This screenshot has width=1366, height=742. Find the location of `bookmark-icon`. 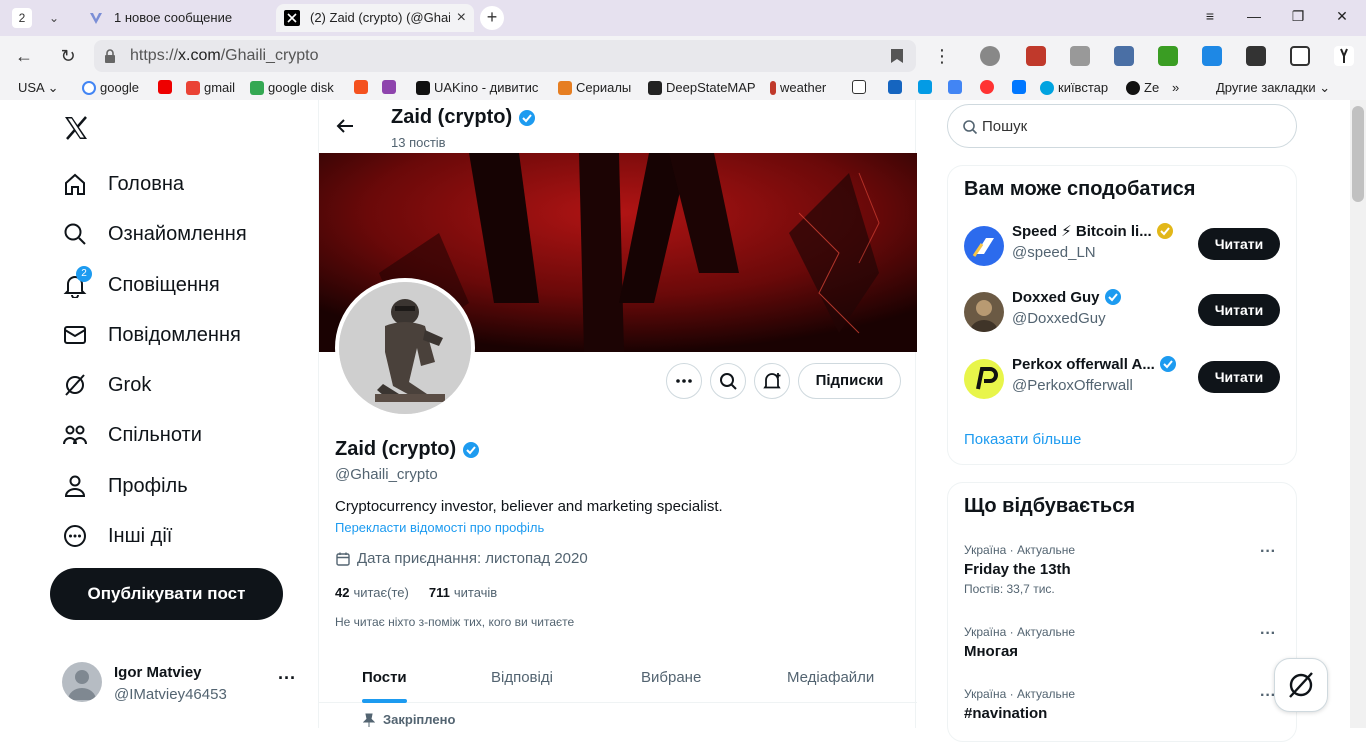

bookmark-icon is located at coordinates (897, 56).